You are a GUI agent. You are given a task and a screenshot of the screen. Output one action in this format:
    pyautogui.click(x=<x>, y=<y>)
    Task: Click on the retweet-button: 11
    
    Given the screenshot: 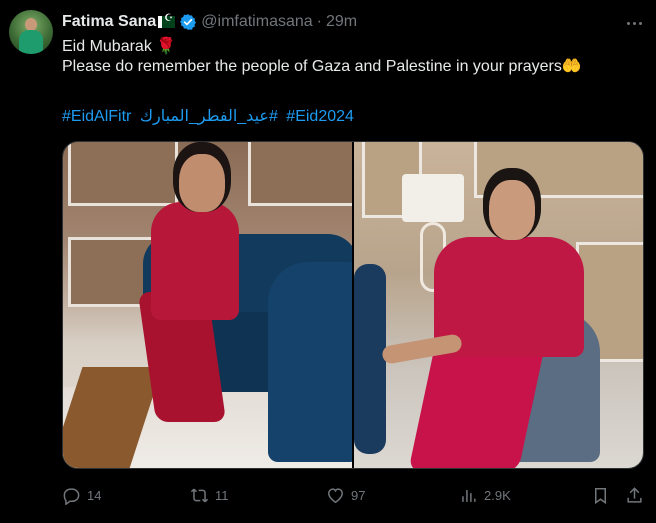 What is the action you would take?
    pyautogui.click(x=209, y=495)
    